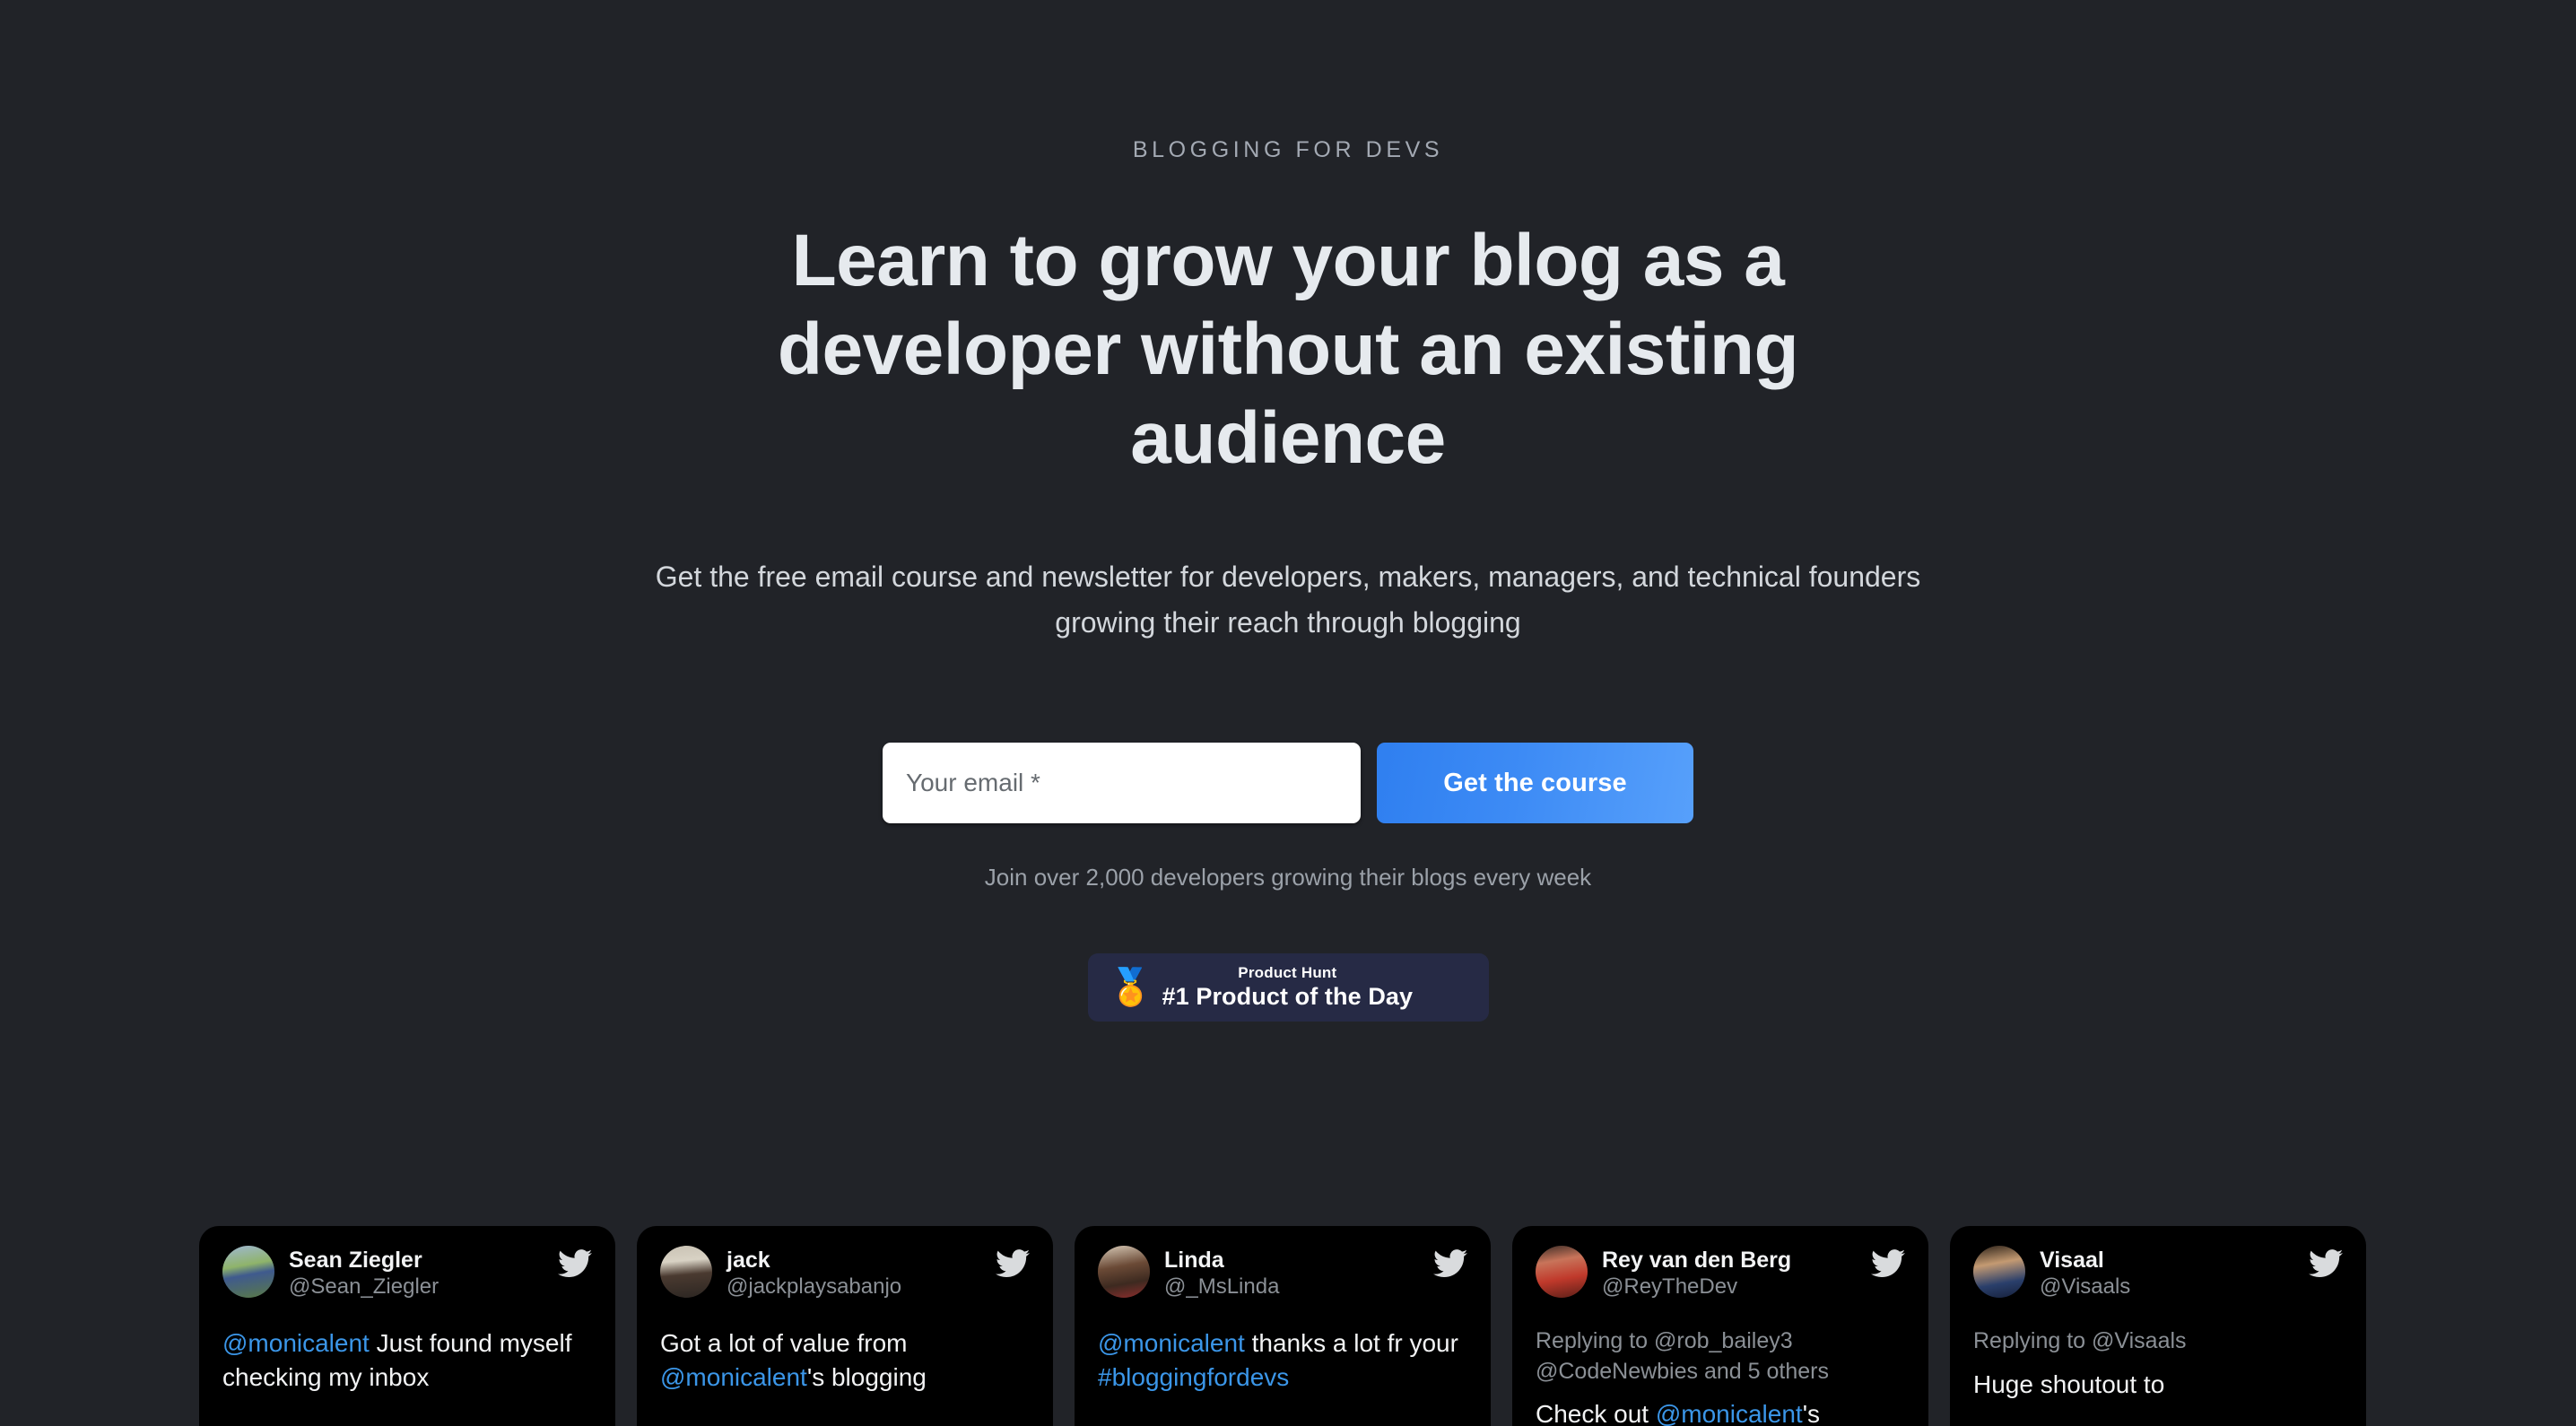 The height and width of the screenshot is (1426, 2576). Describe the element at coordinates (784, 1344) in the screenshot. I see `tweet-text-part: Got a lot of value from` at that location.